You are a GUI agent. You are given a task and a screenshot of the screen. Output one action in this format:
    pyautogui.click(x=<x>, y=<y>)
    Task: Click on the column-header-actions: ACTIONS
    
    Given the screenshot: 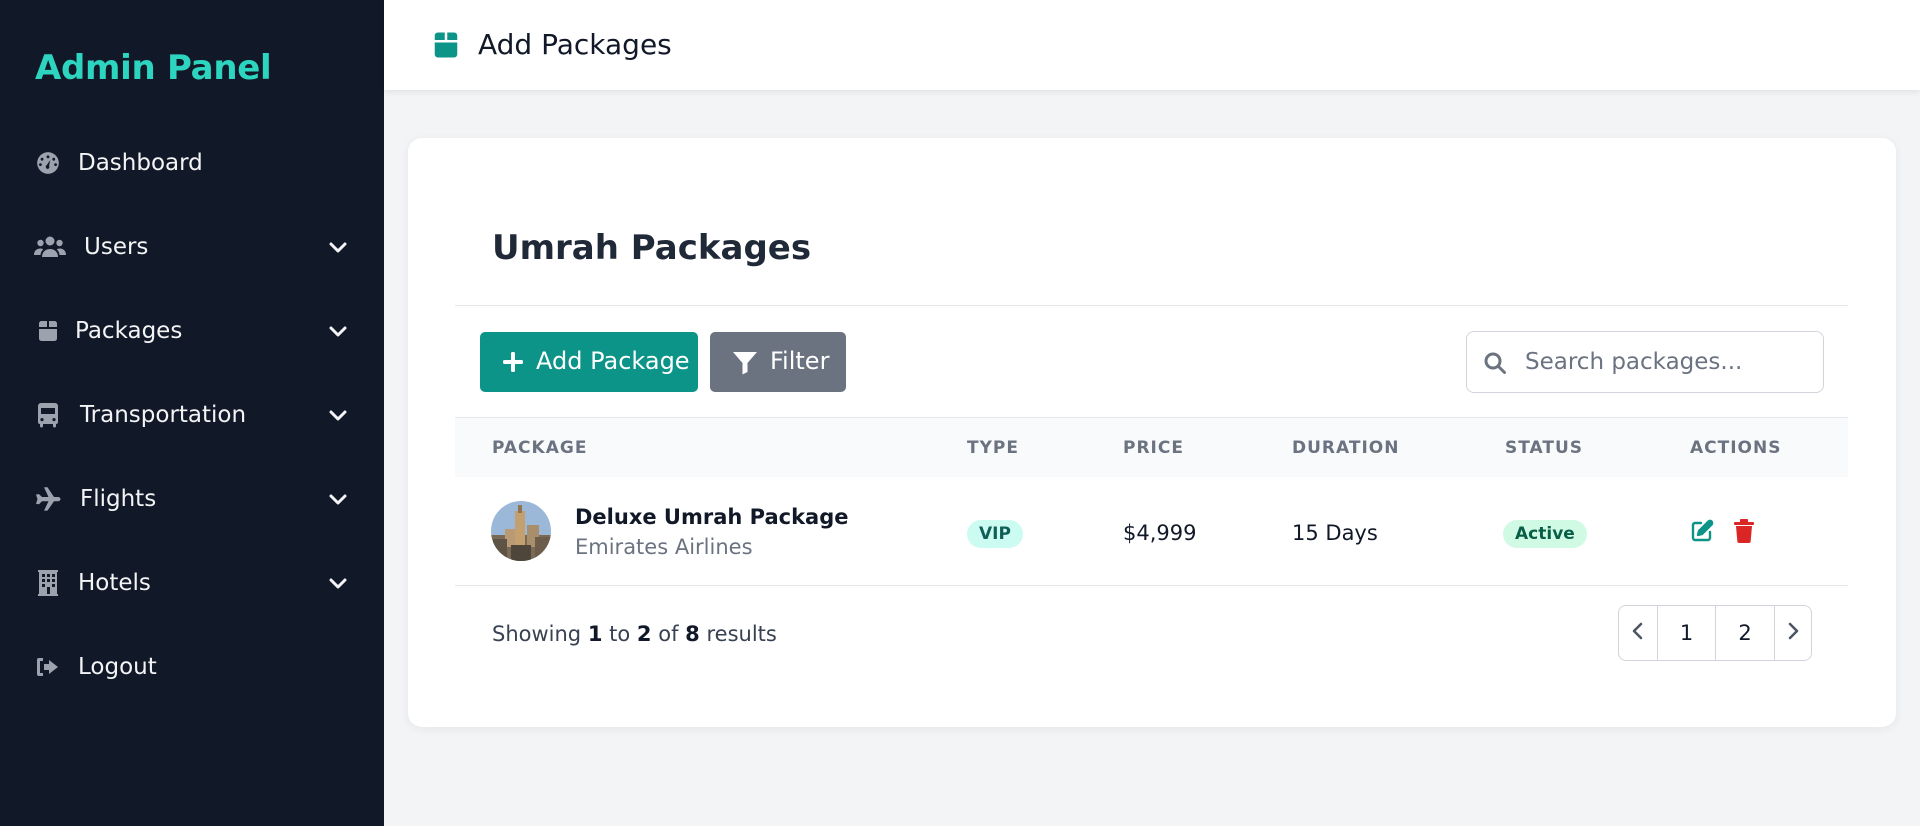 What is the action you would take?
    pyautogui.click(x=1736, y=448)
    